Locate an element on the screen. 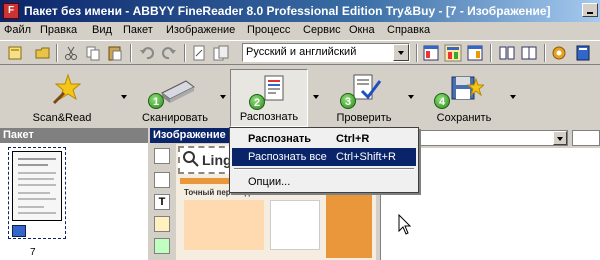  layout-view-2-icon is located at coordinates (453, 53).